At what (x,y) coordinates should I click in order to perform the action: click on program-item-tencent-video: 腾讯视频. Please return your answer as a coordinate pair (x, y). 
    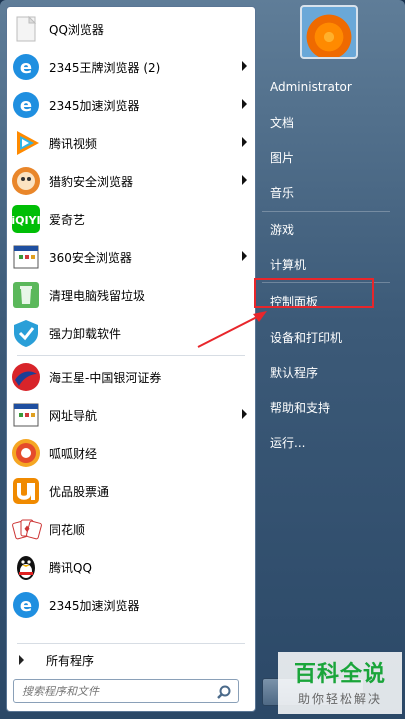
    Looking at the image, I should click on (131, 143).